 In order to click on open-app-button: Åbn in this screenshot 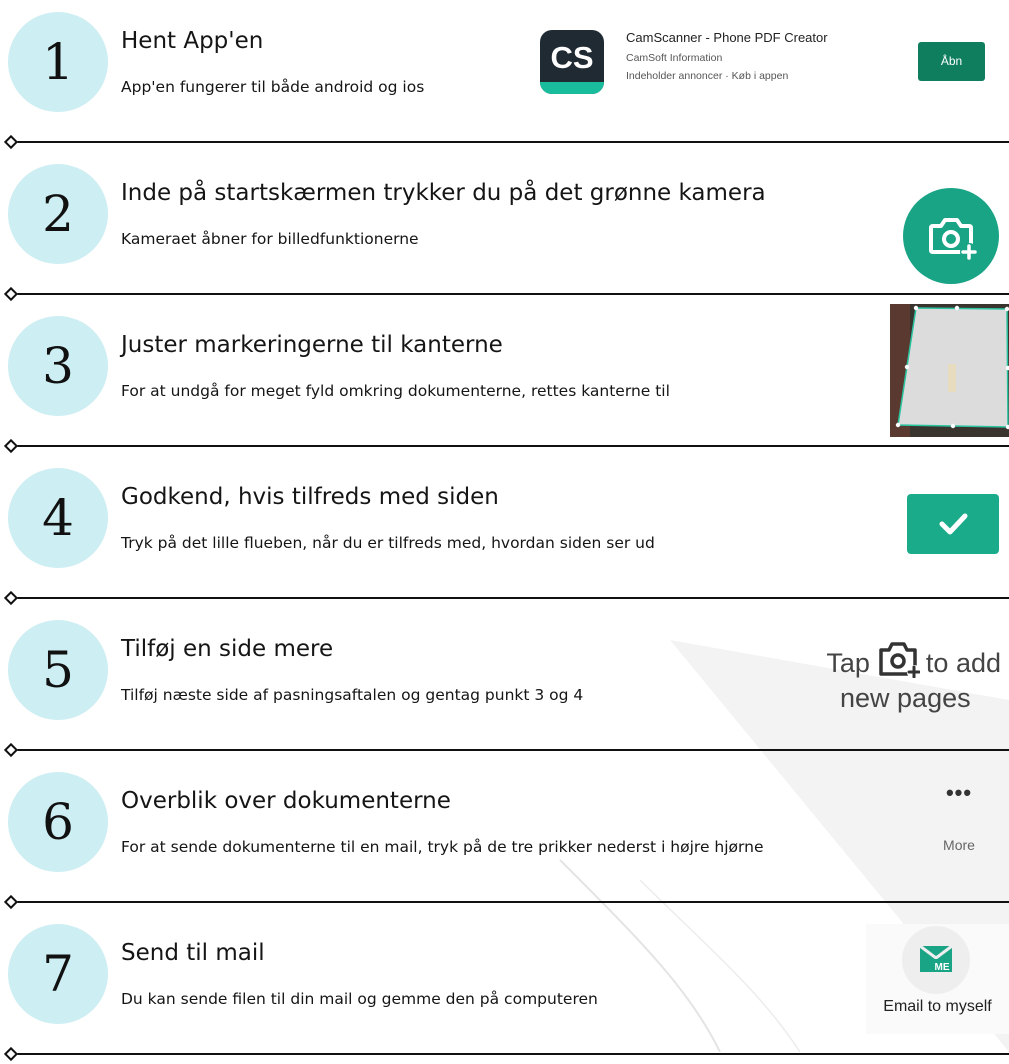, I will do `click(951, 61)`.